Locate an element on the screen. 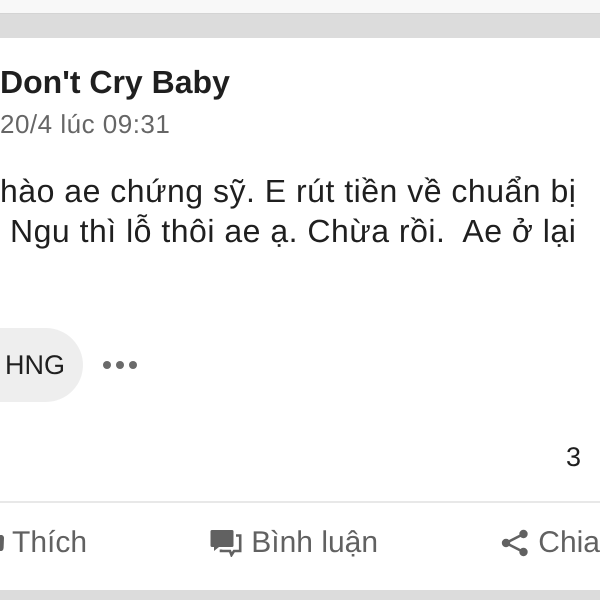 The image size is (600, 600). thumbs-up-icon is located at coordinates (2, 543).